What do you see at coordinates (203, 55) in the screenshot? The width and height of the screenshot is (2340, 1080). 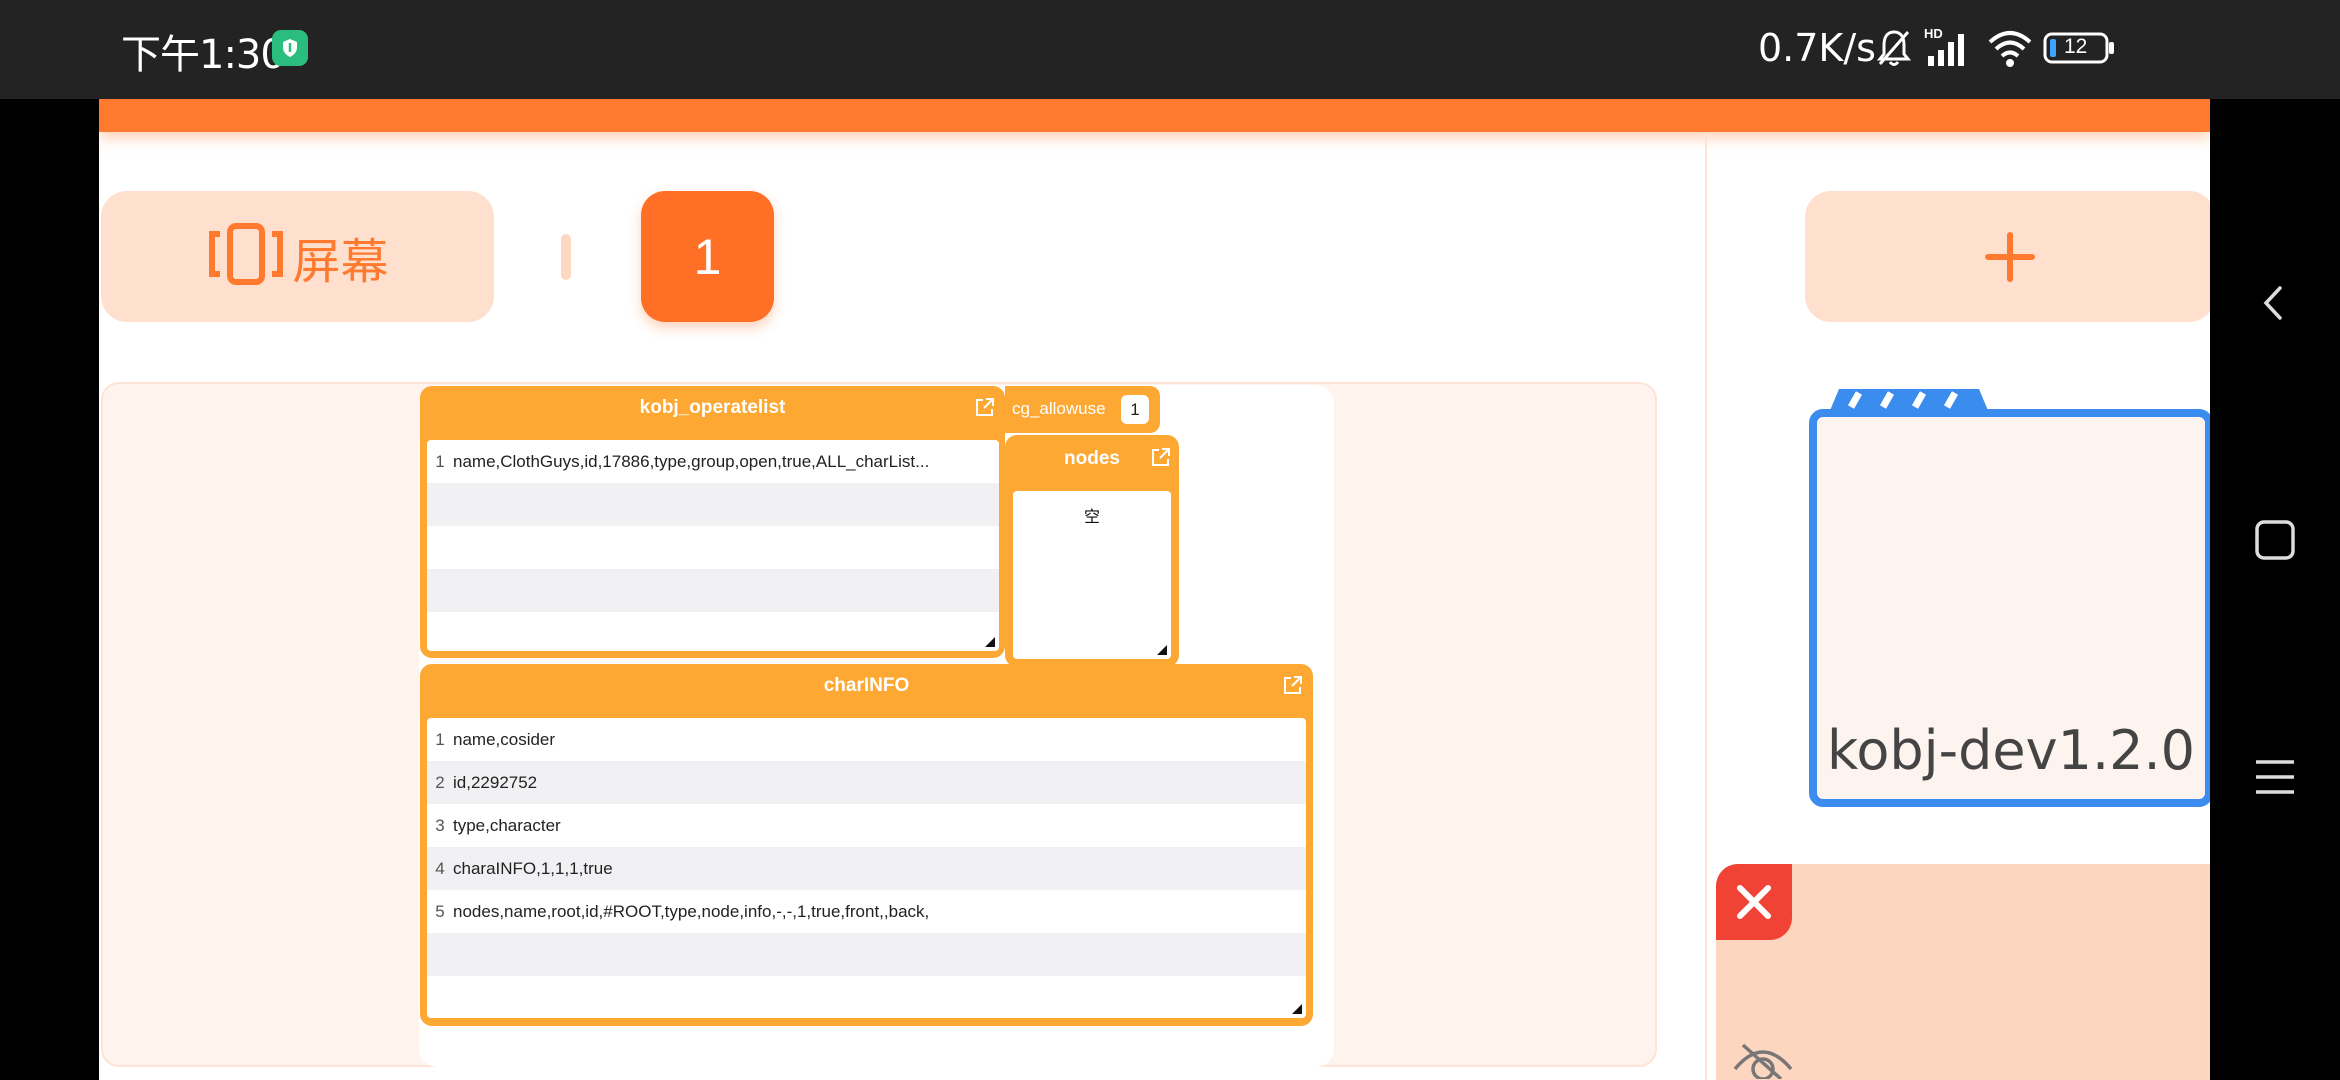 I see `status-time: 下午1:30` at bounding box center [203, 55].